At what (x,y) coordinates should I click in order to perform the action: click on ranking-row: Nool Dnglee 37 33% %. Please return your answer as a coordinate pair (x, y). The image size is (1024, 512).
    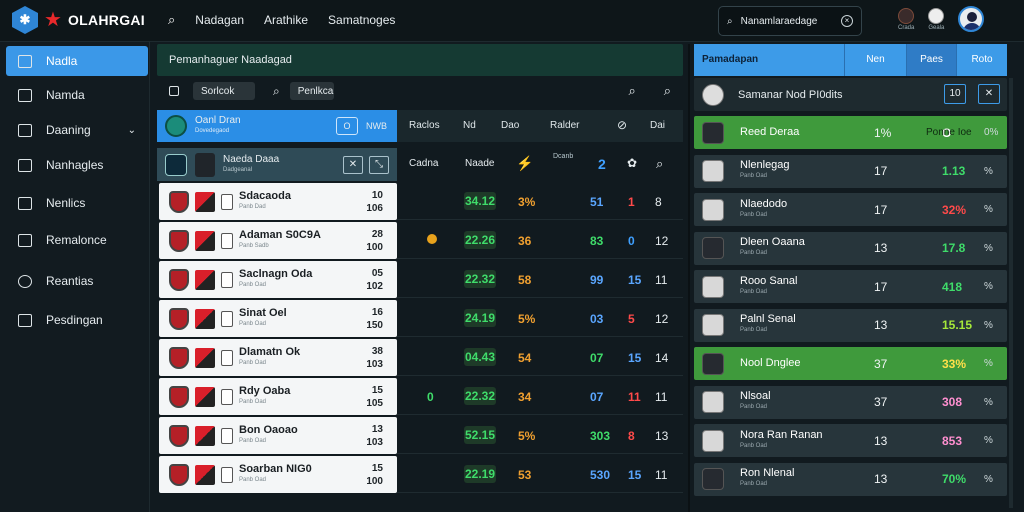
    Looking at the image, I should click on (850, 363).